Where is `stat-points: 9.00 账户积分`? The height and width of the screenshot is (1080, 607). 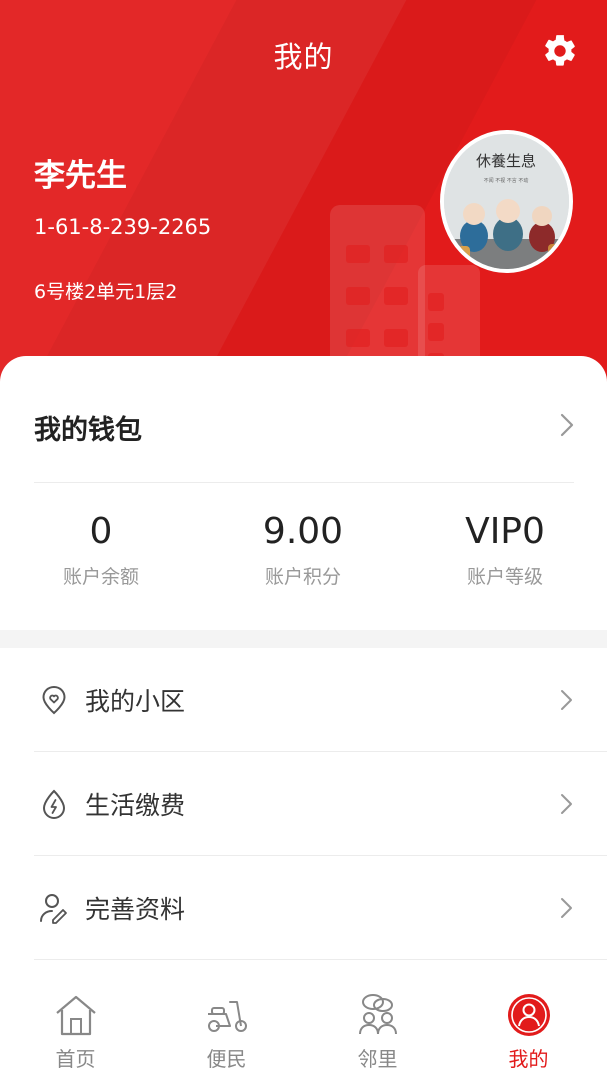
stat-points: 9.00 账户积分 is located at coordinates (303, 548).